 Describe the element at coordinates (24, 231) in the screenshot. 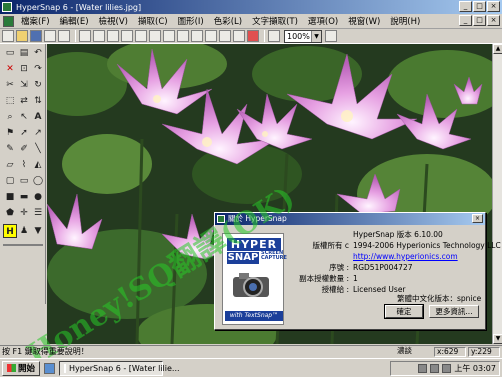

I see `stamp-tool-icon: ♟` at that location.